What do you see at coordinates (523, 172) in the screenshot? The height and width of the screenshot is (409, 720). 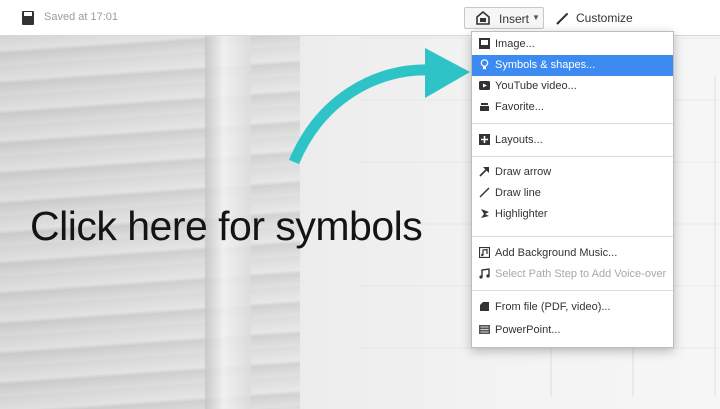 I see `menu-item-label: Draw arrow` at bounding box center [523, 172].